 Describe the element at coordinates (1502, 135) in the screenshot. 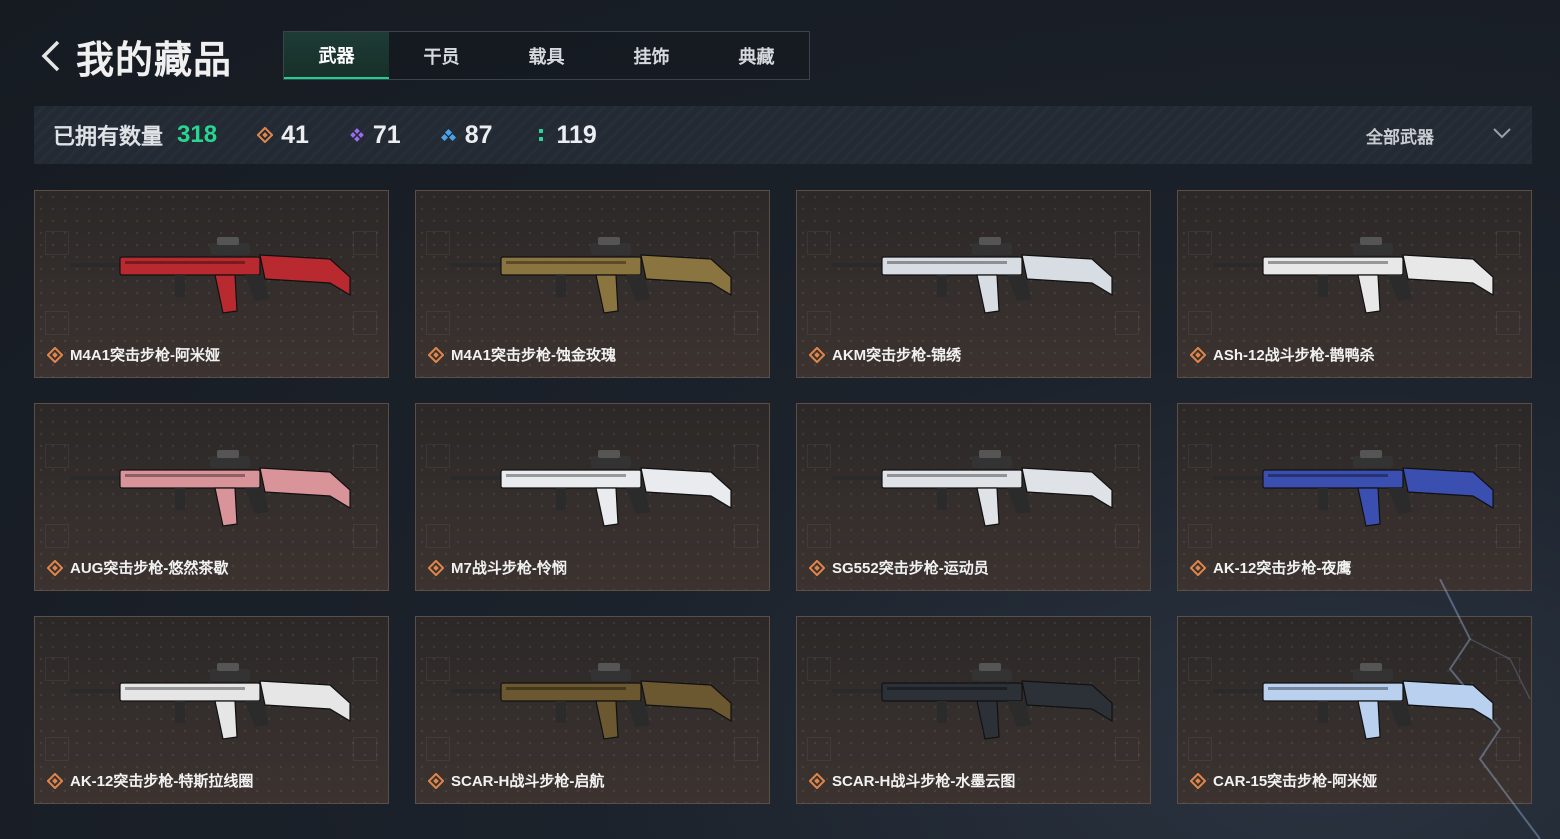

I see `chevron-down-icon` at that location.